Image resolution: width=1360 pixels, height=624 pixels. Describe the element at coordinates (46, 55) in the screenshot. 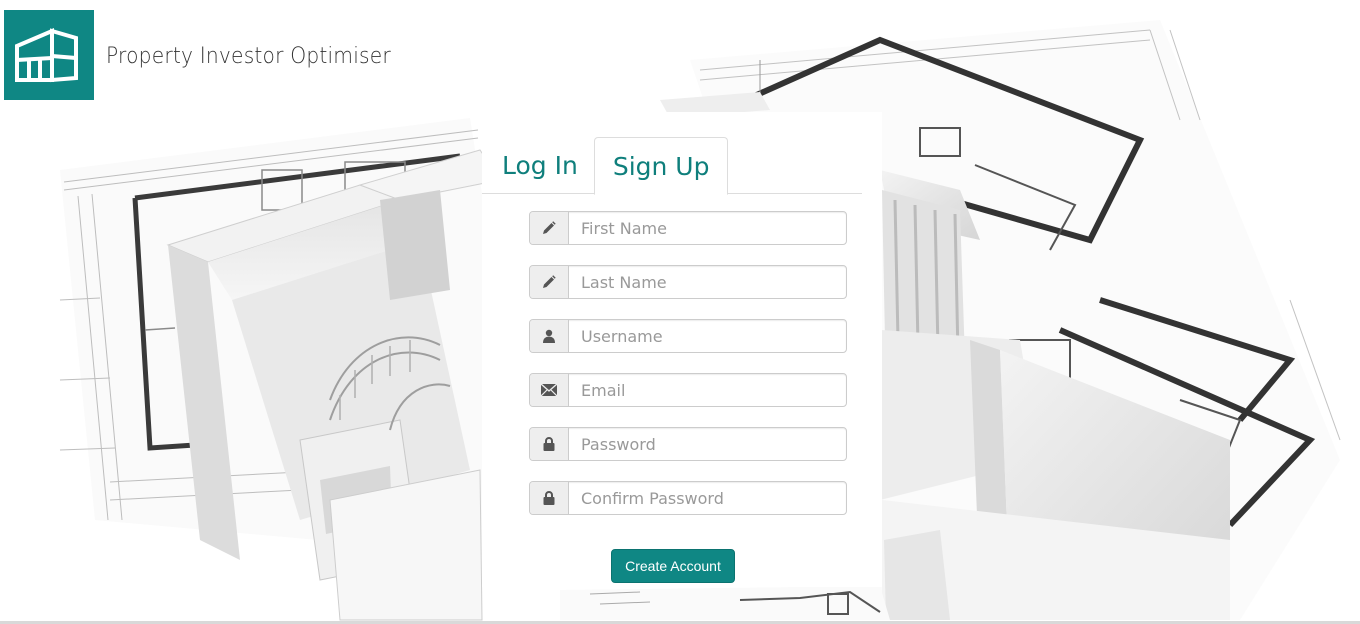

I see `building-logo-icon` at that location.